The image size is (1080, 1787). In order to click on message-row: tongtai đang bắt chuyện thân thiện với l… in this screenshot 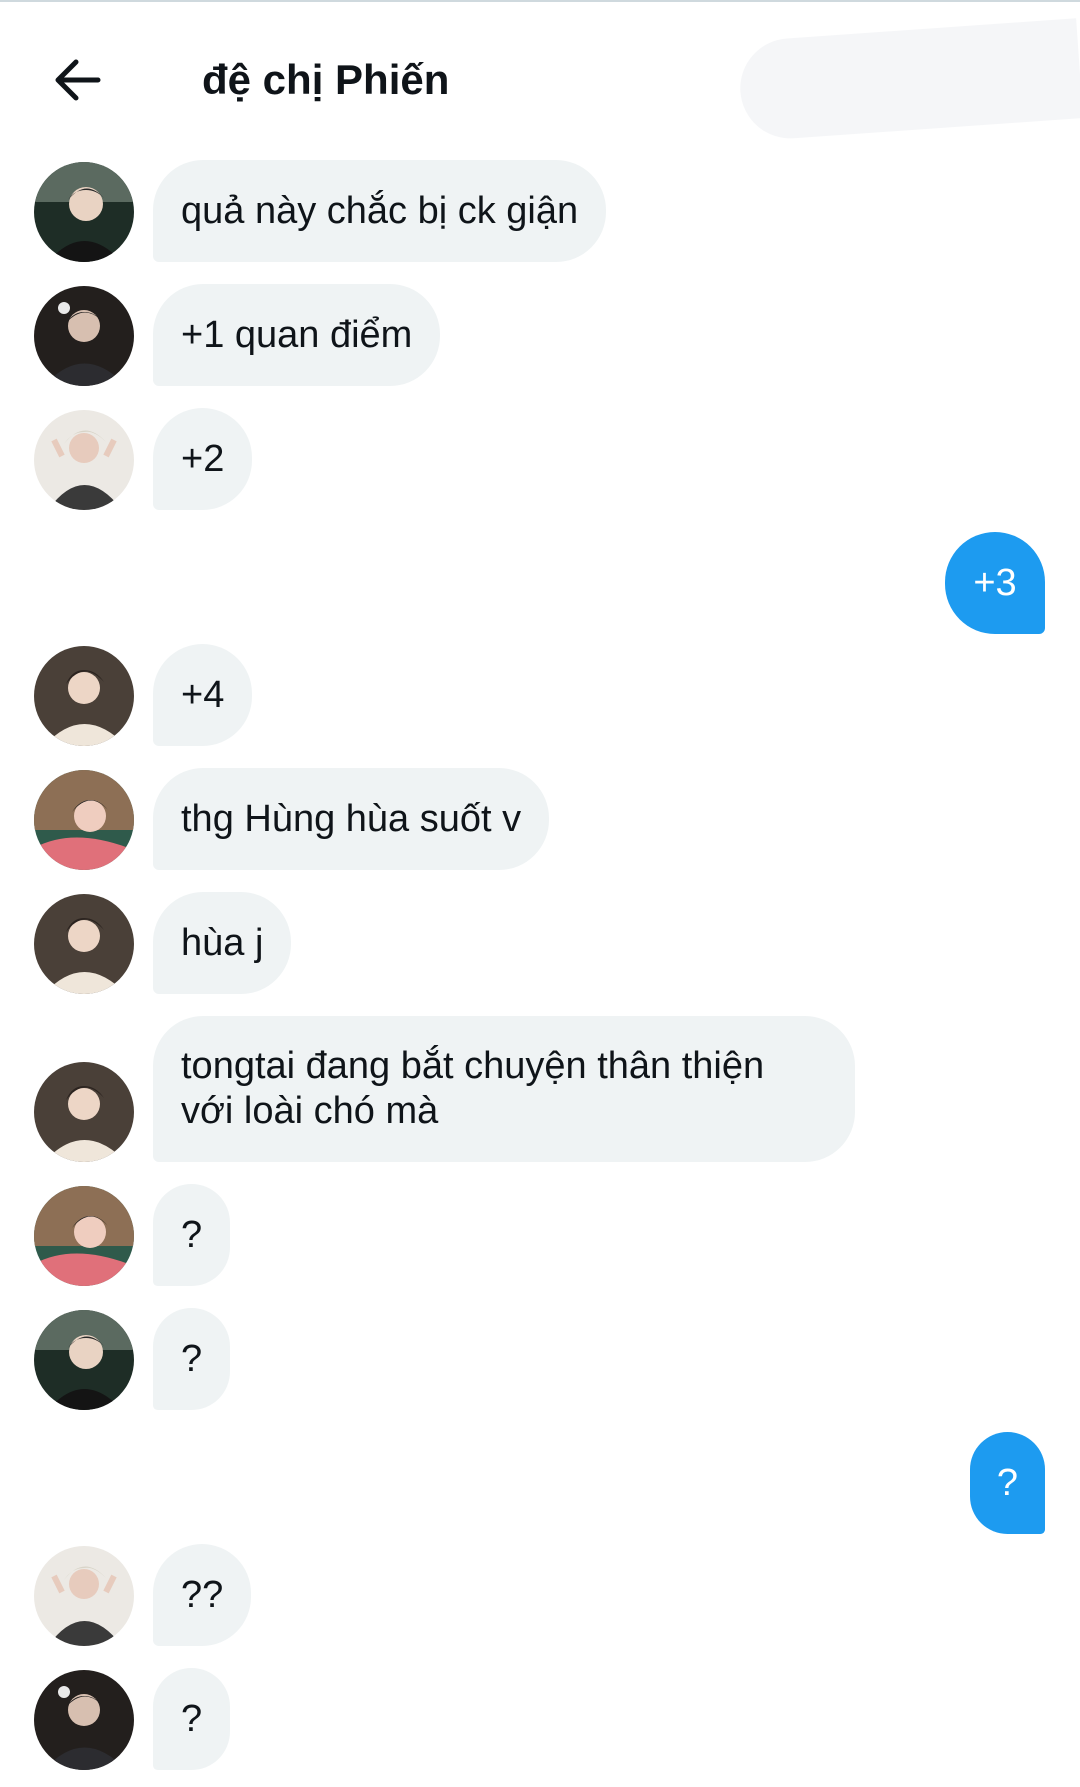, I will do `click(540, 1090)`.